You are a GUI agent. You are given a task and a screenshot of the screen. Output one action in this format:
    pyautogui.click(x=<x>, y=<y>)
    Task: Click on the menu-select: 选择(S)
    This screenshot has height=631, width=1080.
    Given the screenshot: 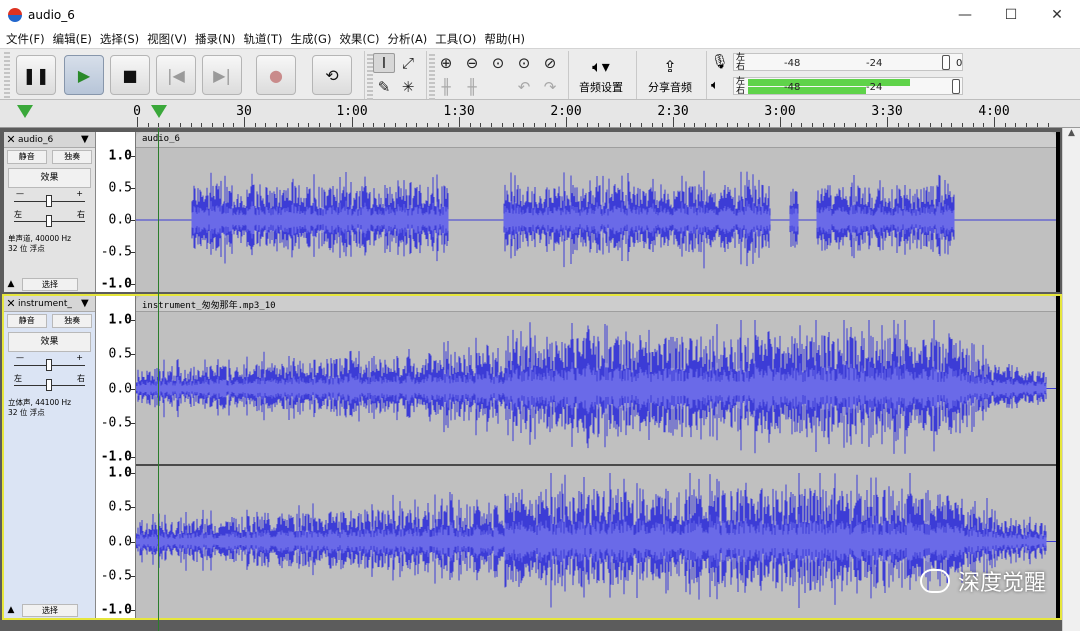 What is the action you would take?
    pyautogui.click(x=121, y=39)
    